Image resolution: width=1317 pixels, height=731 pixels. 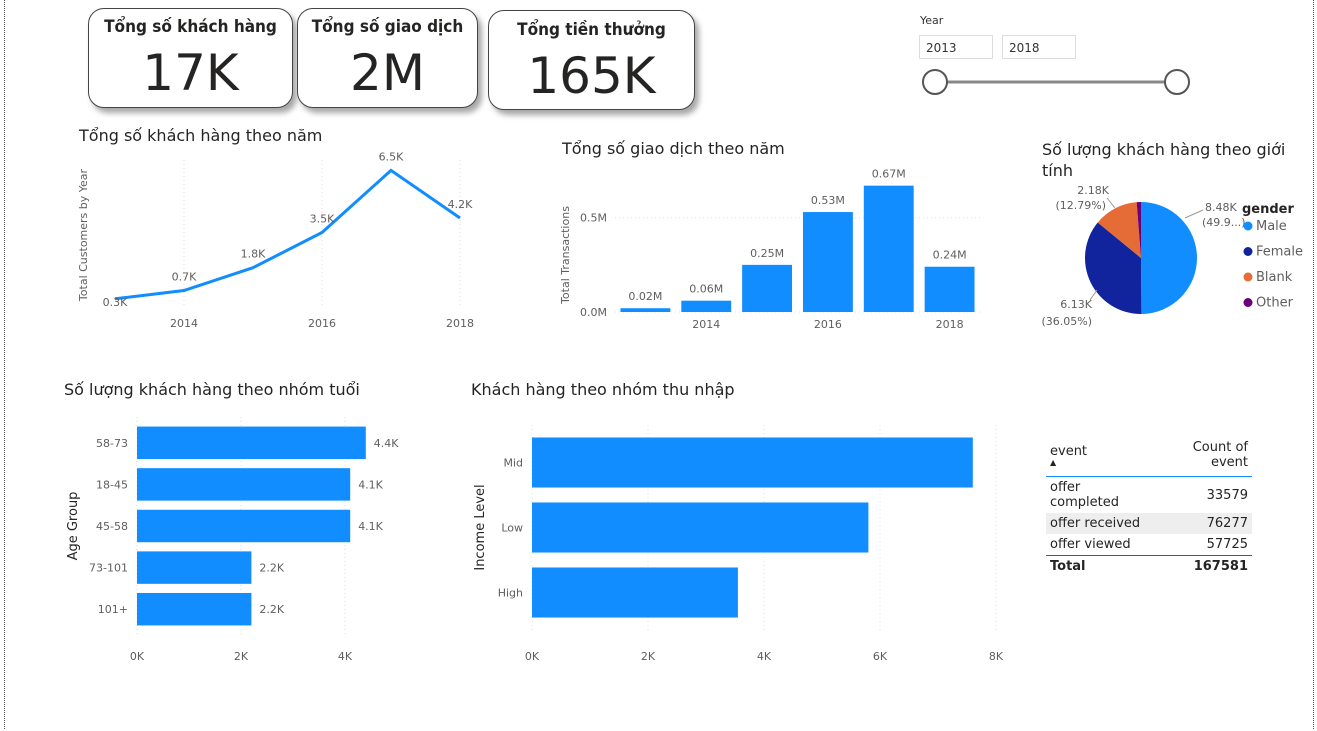 I want to click on kpi-card-rewards: Tổng tiền thưởng 165K, so click(x=591, y=60).